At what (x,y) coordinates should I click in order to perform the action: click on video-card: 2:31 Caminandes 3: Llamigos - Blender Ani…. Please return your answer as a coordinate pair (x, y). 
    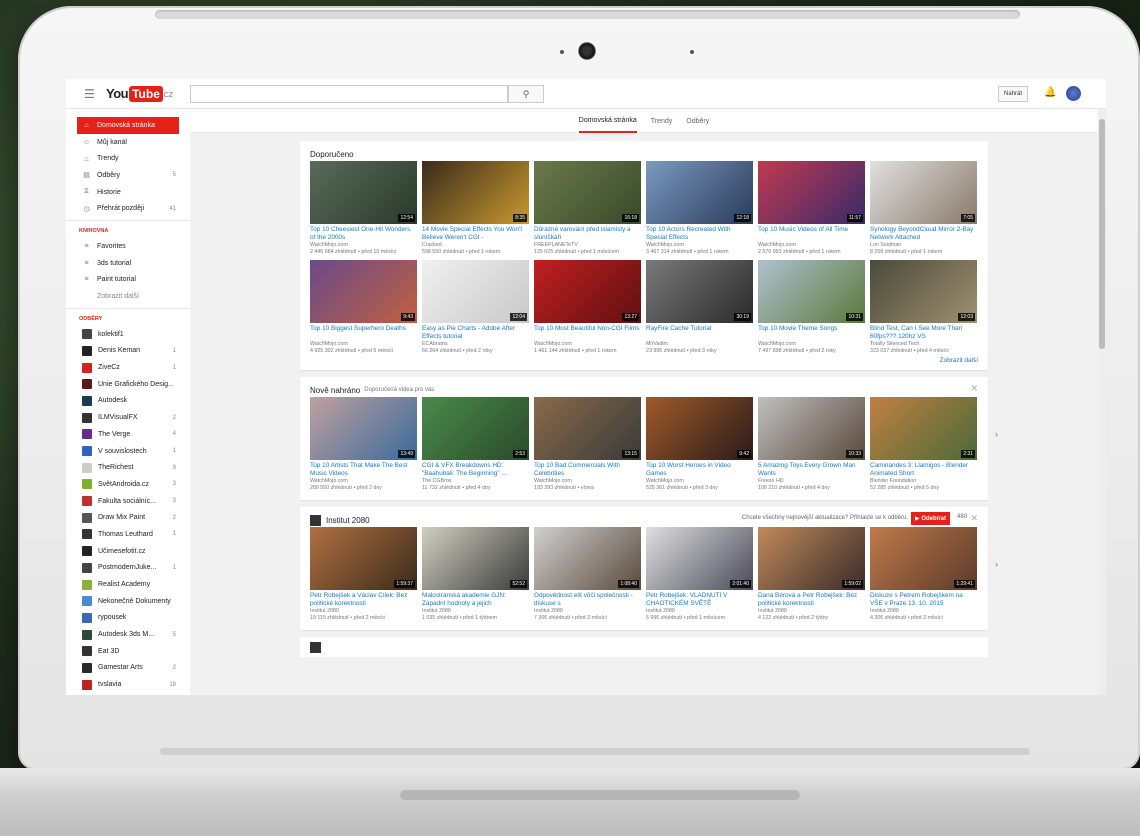
    Looking at the image, I should click on (923, 444).